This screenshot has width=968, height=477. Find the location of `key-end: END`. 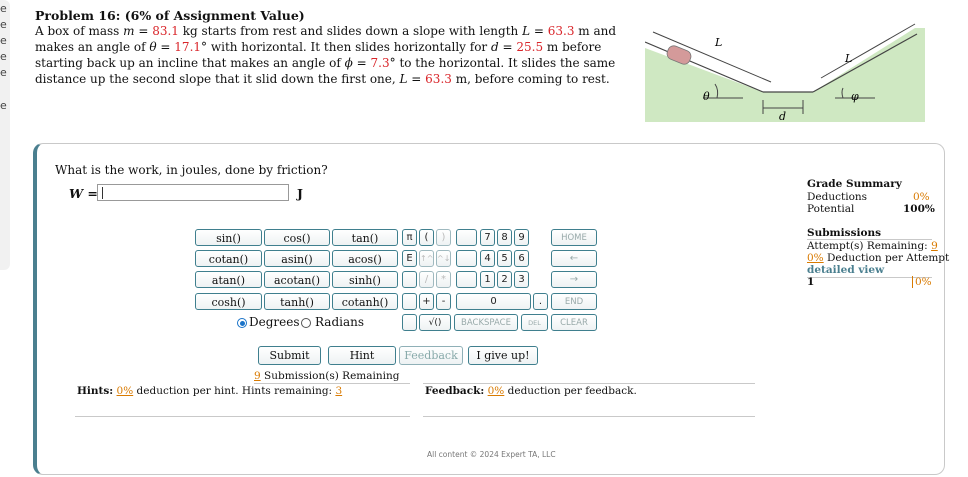

key-end: END is located at coordinates (574, 301).